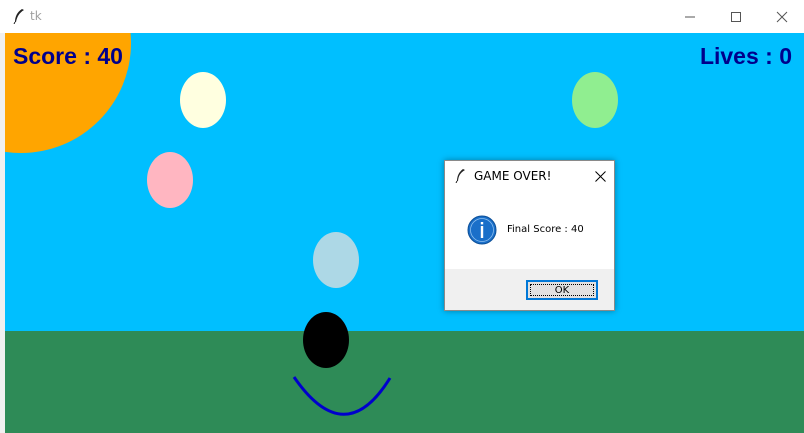 The width and height of the screenshot is (804, 433). I want to click on dialog-footer: OK, so click(529, 289).